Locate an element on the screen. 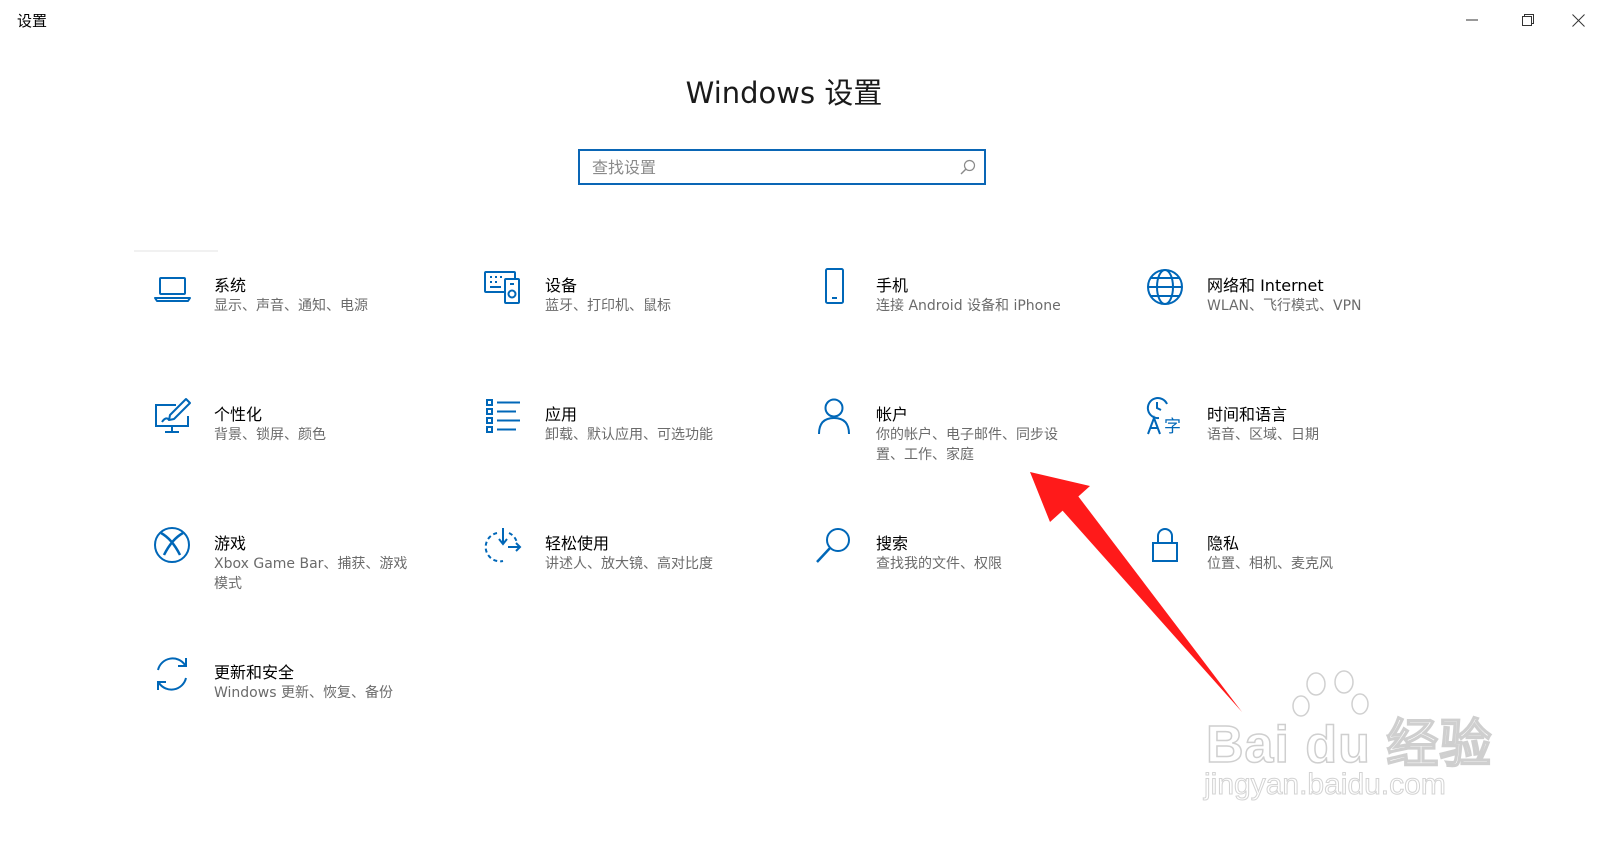 This screenshot has height=857, width=1600. tile-description: Windows 更新、恢复、备份 is located at coordinates (303, 693).